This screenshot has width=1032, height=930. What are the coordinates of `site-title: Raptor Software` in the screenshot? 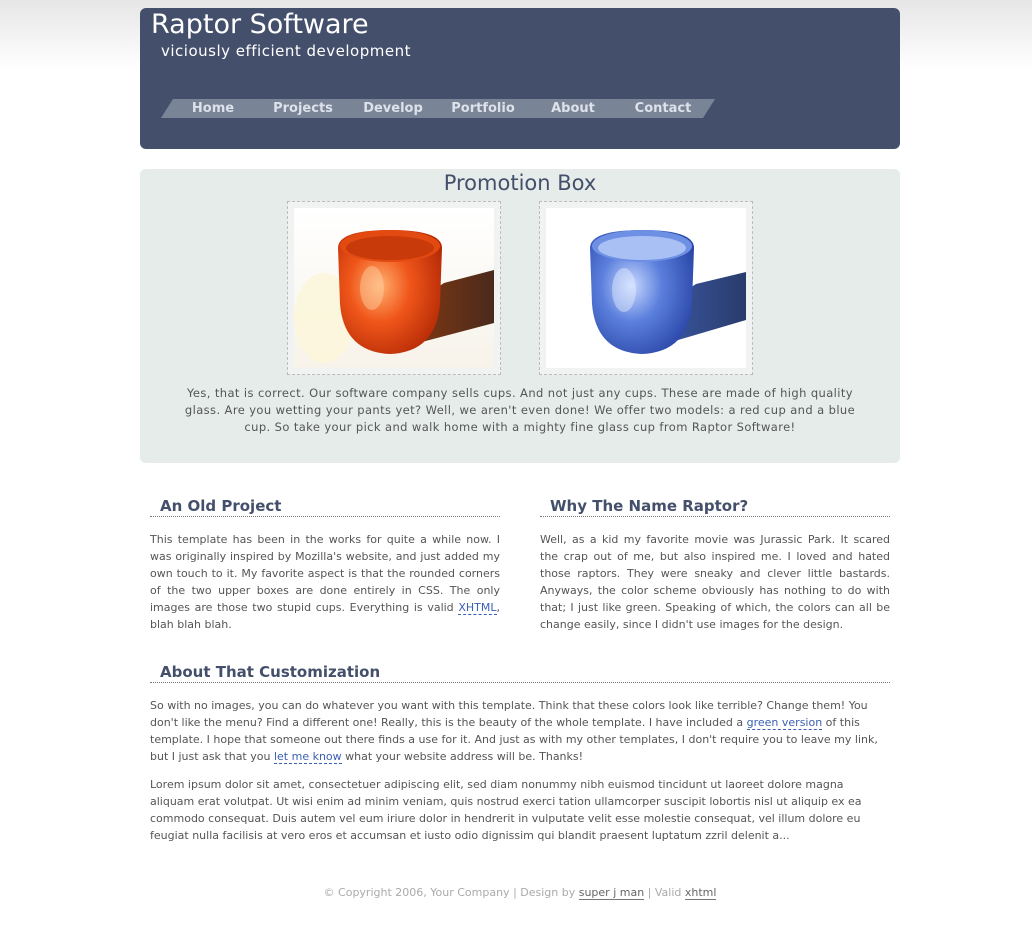 It's located at (260, 24).